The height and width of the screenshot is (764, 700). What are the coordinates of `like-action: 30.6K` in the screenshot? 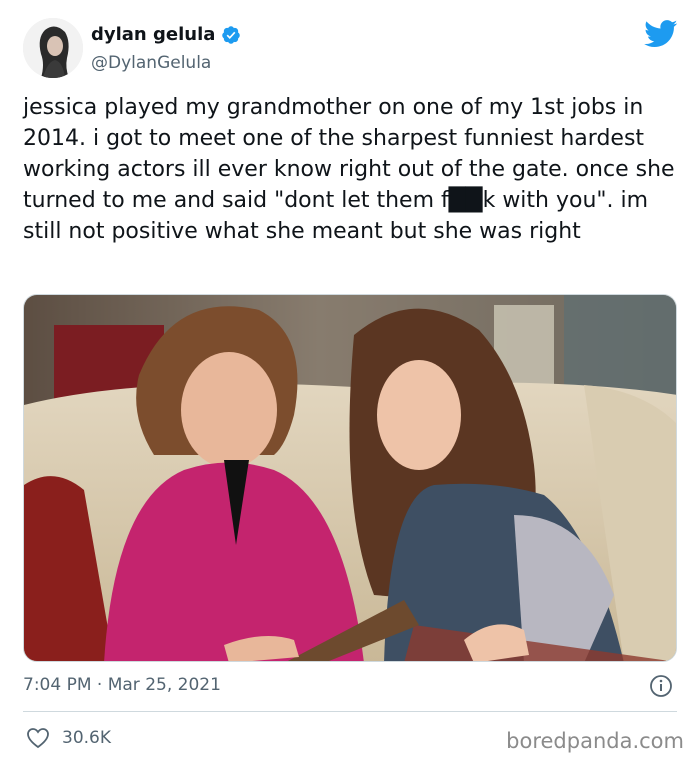 It's located at (68, 738).